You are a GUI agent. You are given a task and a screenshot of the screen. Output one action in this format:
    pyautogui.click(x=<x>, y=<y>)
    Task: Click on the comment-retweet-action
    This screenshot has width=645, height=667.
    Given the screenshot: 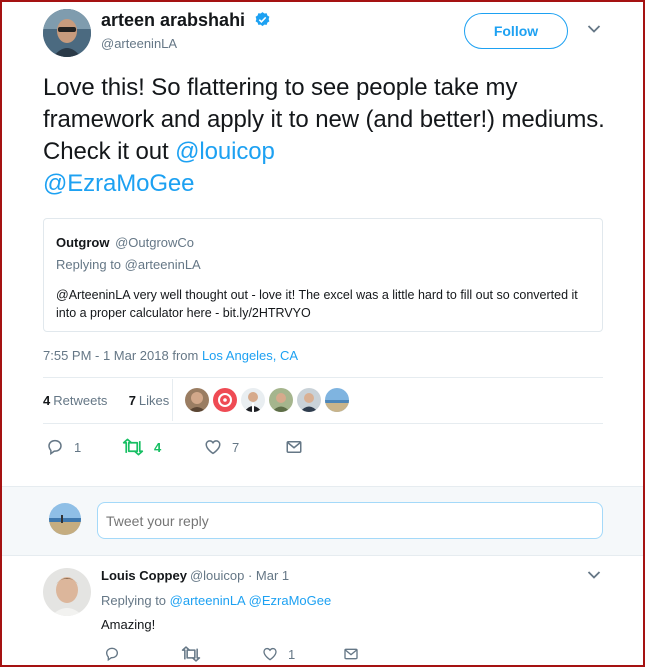 What is the action you would take?
    pyautogui.click(x=191, y=654)
    